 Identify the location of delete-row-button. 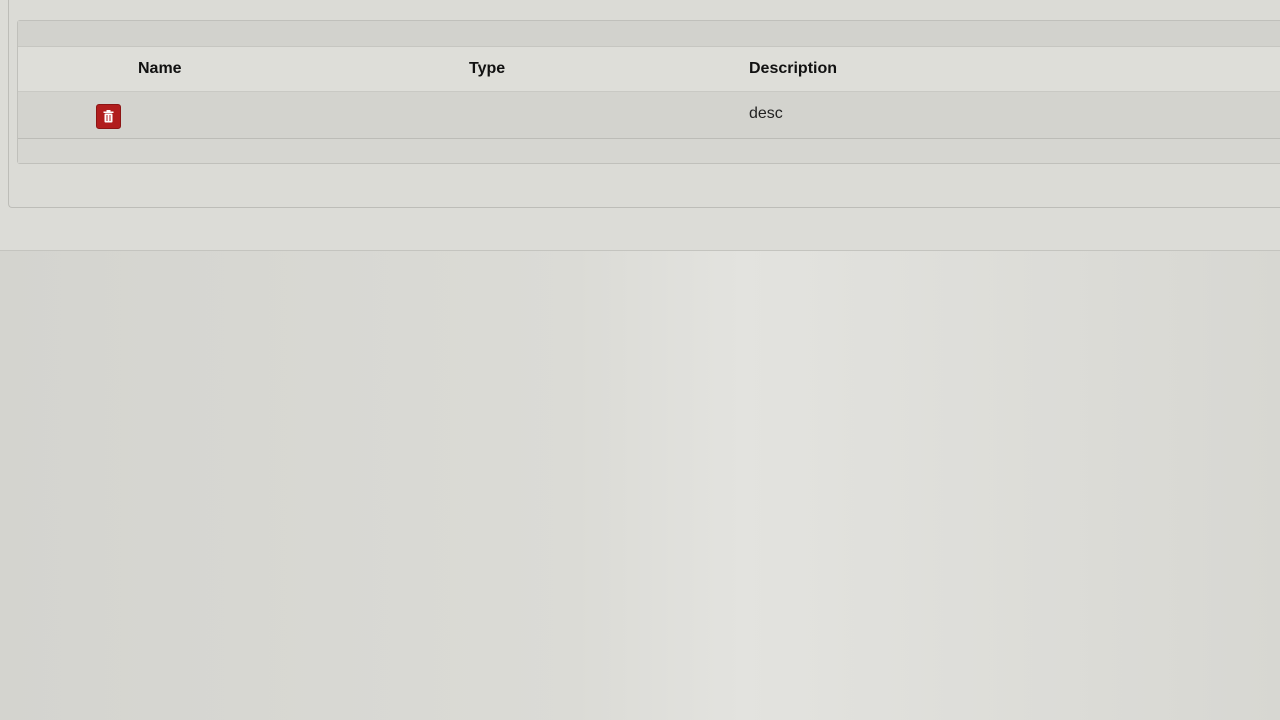
(108, 116).